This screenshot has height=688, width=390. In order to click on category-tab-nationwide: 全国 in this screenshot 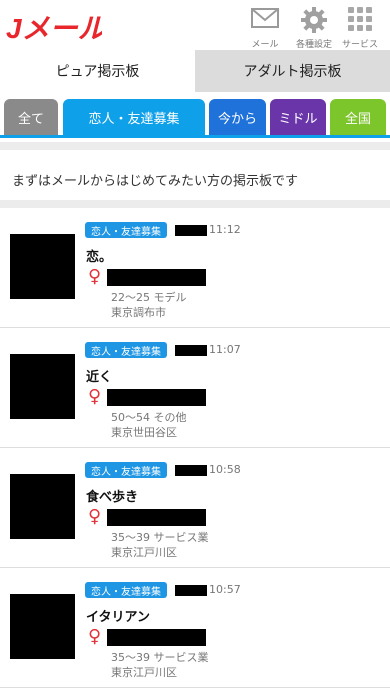, I will do `click(358, 117)`.